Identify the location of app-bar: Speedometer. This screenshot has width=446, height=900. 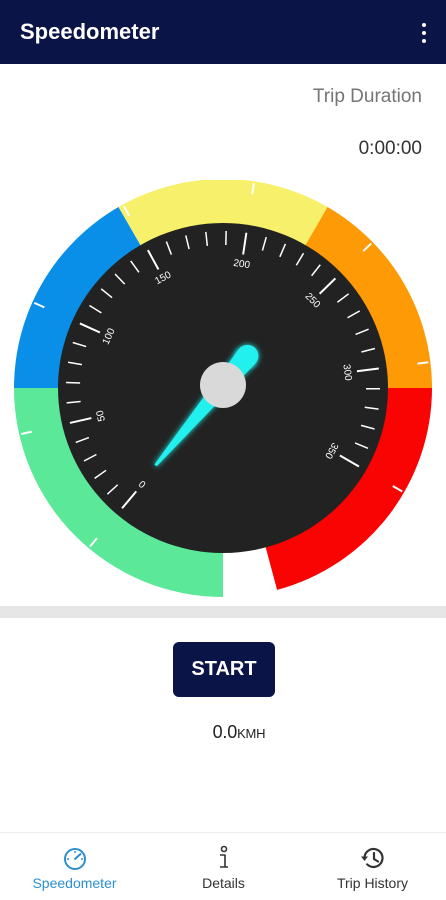
(223, 32).